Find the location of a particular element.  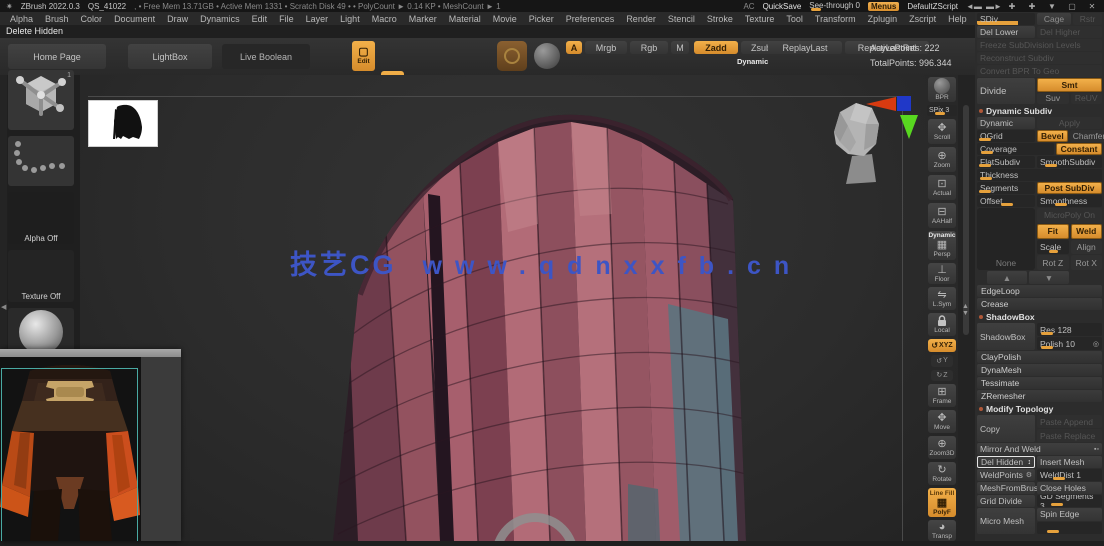

micropoly-prev-arrow: ▲ is located at coordinates (1007, 277).